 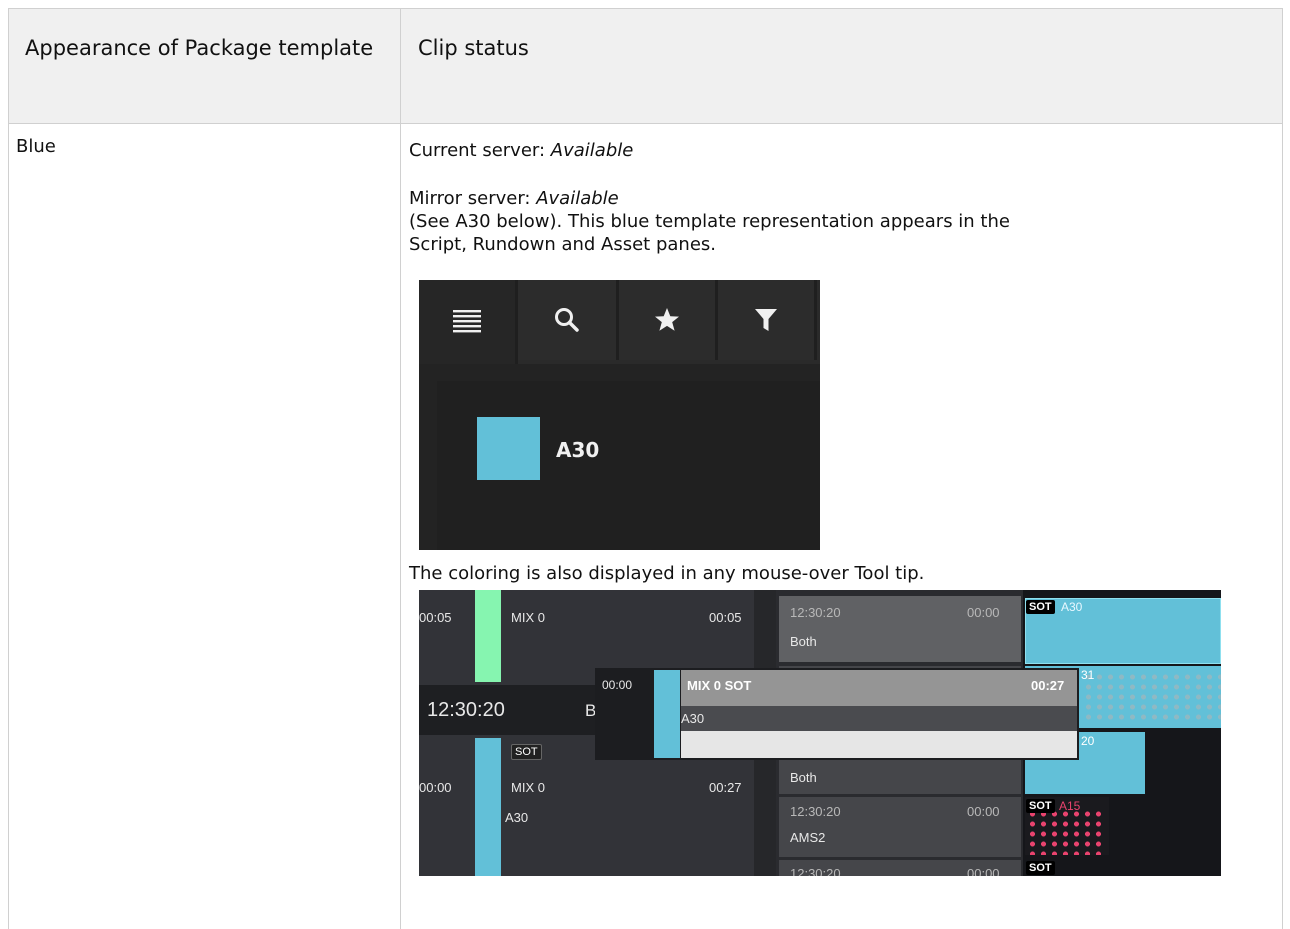 I want to click on row4-time: 12:30:20, so click(x=815, y=871).